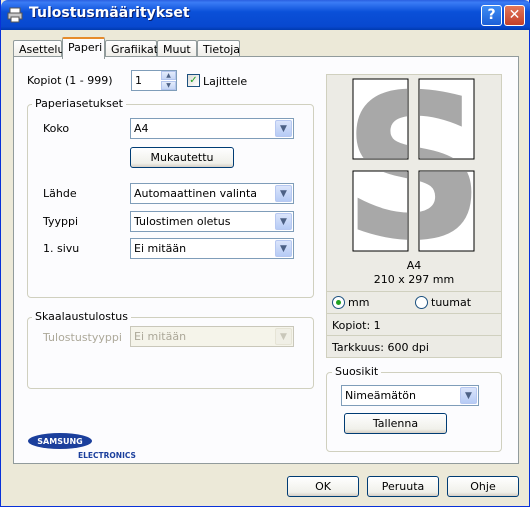  What do you see at coordinates (395, 423) in the screenshot?
I see `save-favorite-button: Tallenna` at bounding box center [395, 423].